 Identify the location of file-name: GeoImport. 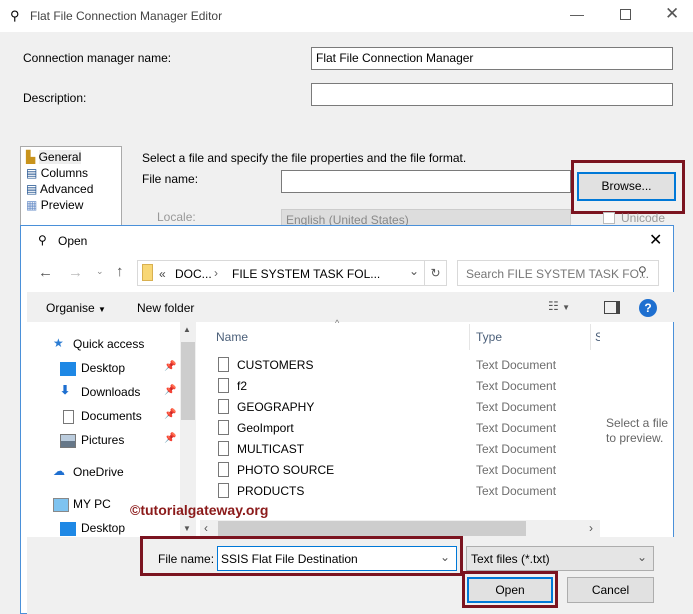
(265, 428).